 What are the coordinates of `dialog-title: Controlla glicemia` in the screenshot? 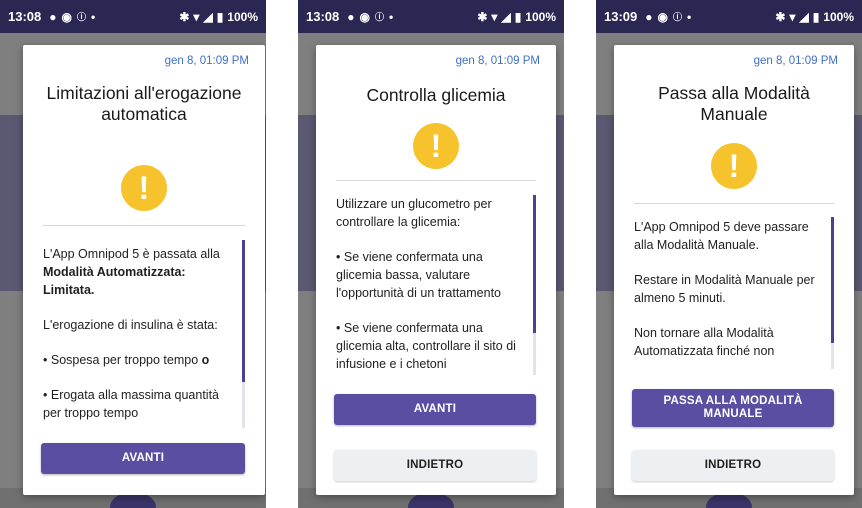 It's located at (436, 95).